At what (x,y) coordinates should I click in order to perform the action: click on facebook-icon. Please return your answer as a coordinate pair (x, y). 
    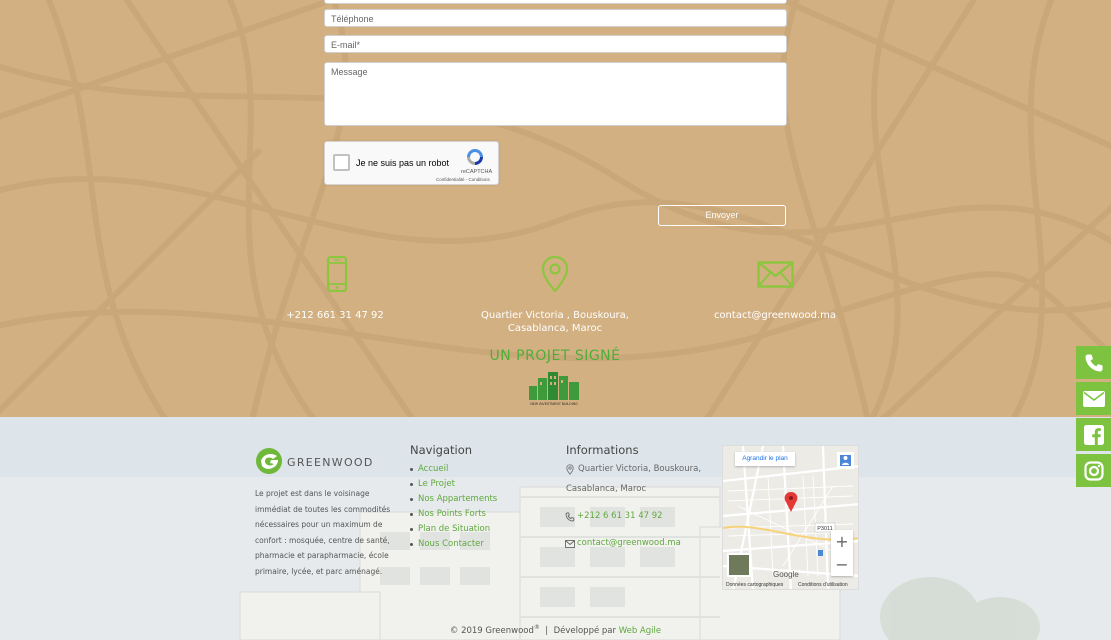
    Looking at the image, I should click on (1093, 434).